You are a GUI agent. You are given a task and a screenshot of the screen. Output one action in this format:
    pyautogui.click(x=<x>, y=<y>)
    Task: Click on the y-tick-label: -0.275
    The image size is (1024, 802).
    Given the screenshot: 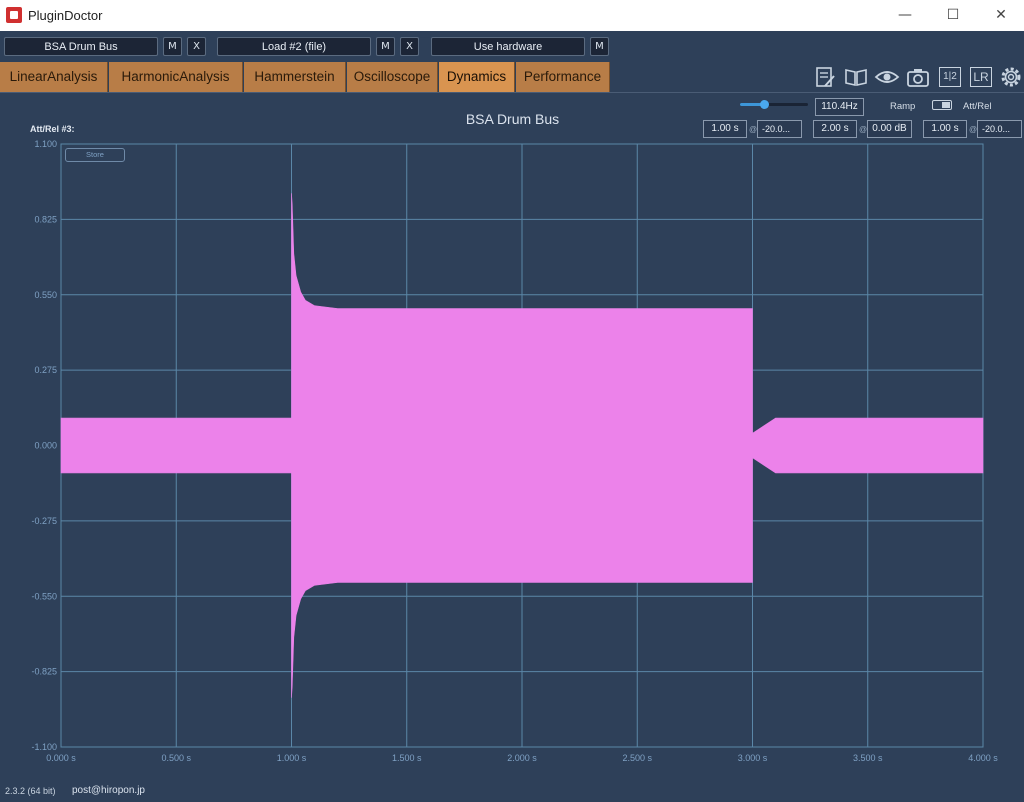 What is the action you would take?
    pyautogui.click(x=44, y=521)
    